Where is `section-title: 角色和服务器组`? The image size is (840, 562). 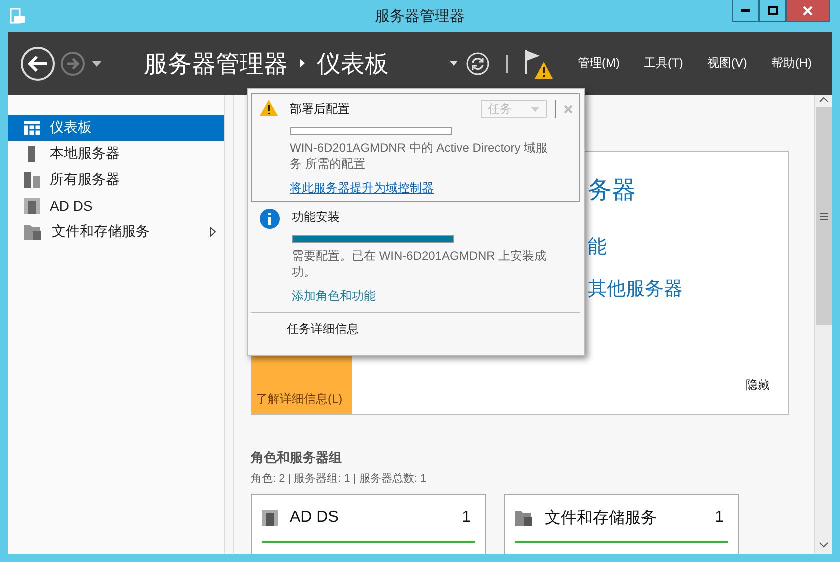 section-title: 角色和服务器组 is located at coordinates (297, 458).